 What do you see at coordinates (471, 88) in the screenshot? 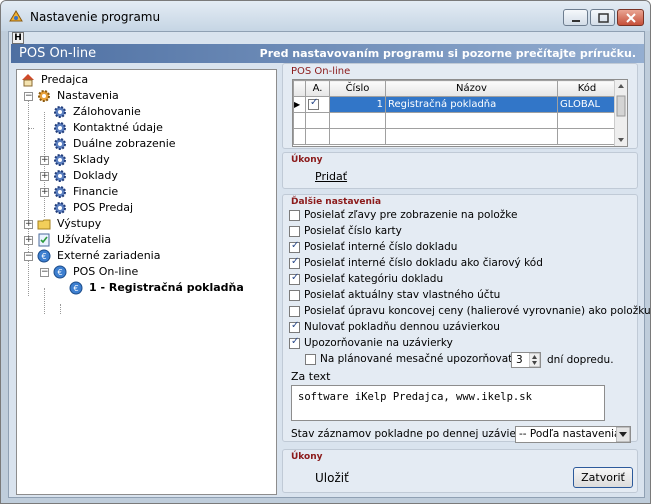
I see `col-header-name: Názov` at bounding box center [471, 88].